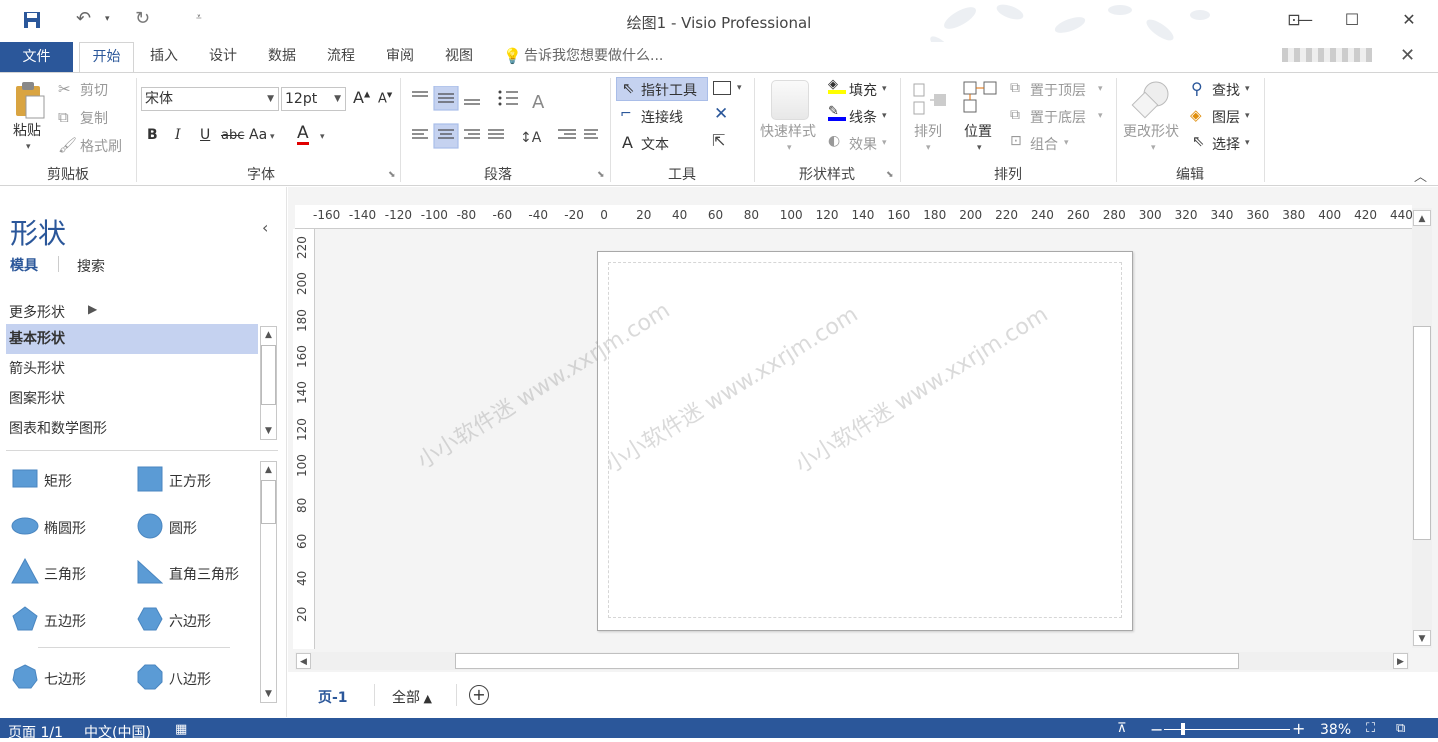 The height and width of the screenshot is (742, 1438). I want to click on collapse-ribbon-icon: ︿, so click(1420, 175).